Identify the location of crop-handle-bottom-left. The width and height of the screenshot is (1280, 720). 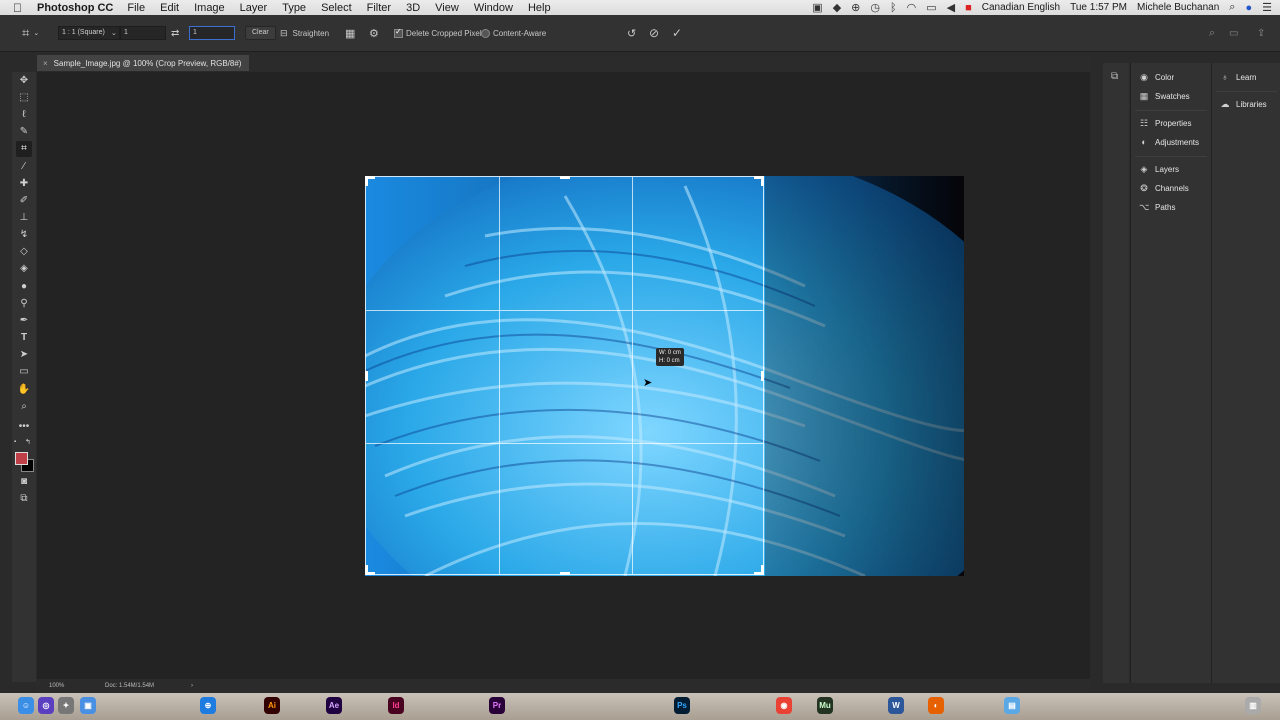
(370, 570).